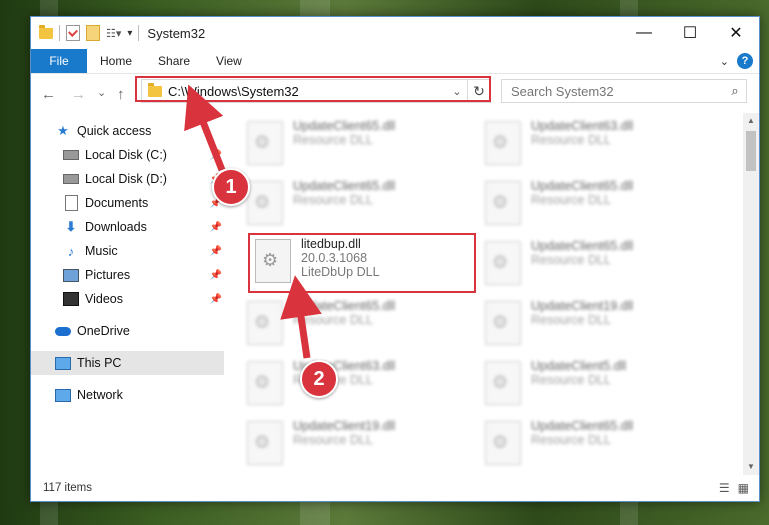  I want to click on ribbon-tabs: File Home Share View ⌄ ?, so click(395, 61).